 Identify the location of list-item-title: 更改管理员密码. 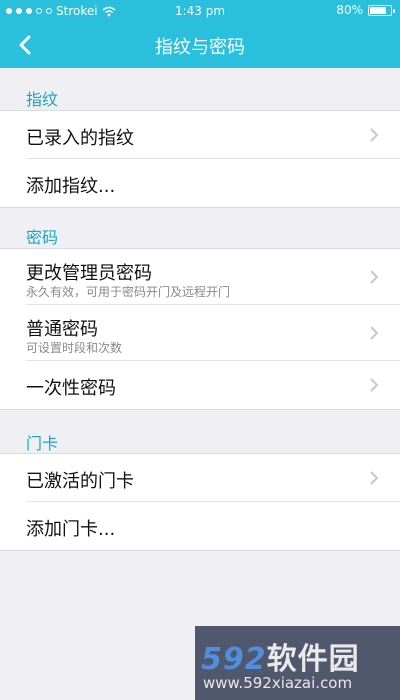
(89, 273).